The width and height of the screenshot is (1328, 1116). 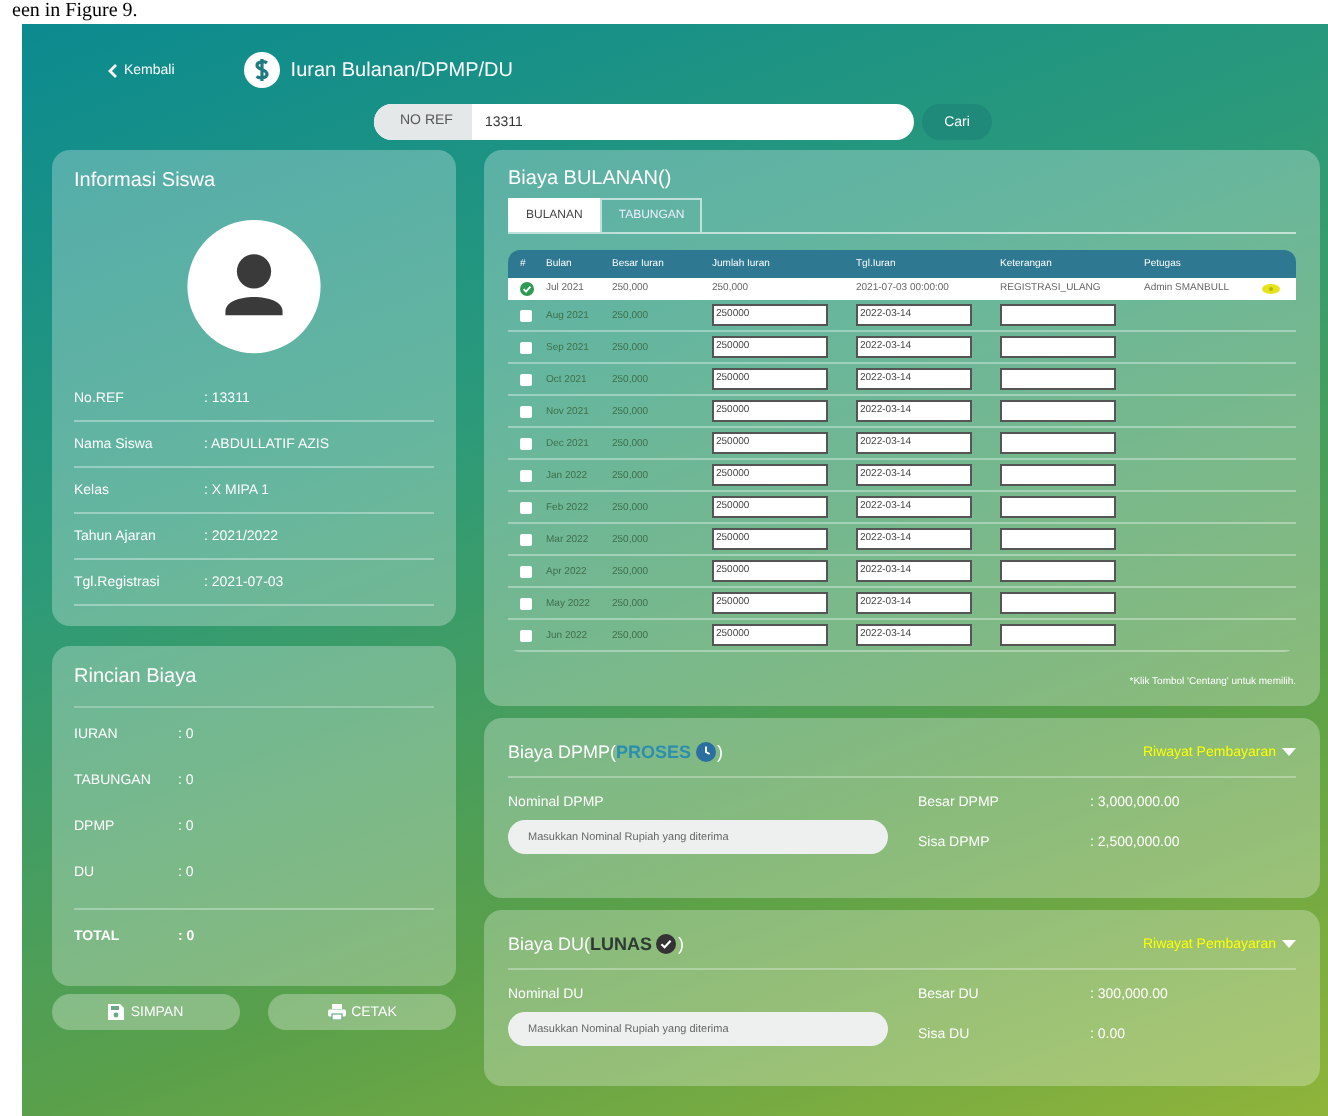 I want to click on card-title: Rincian Biaya, so click(x=254, y=687).